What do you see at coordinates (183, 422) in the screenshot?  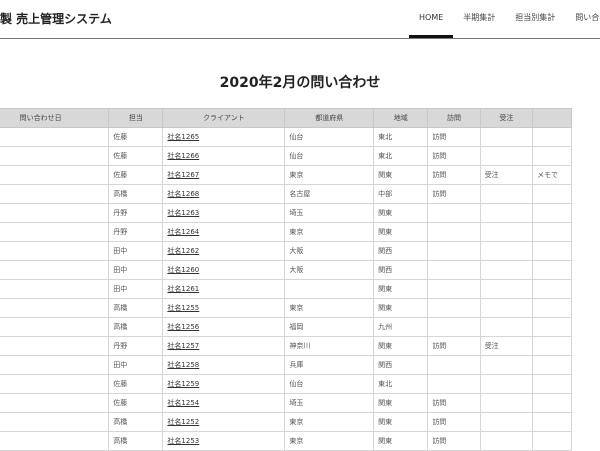 I see `client-link: 社名1252` at bounding box center [183, 422].